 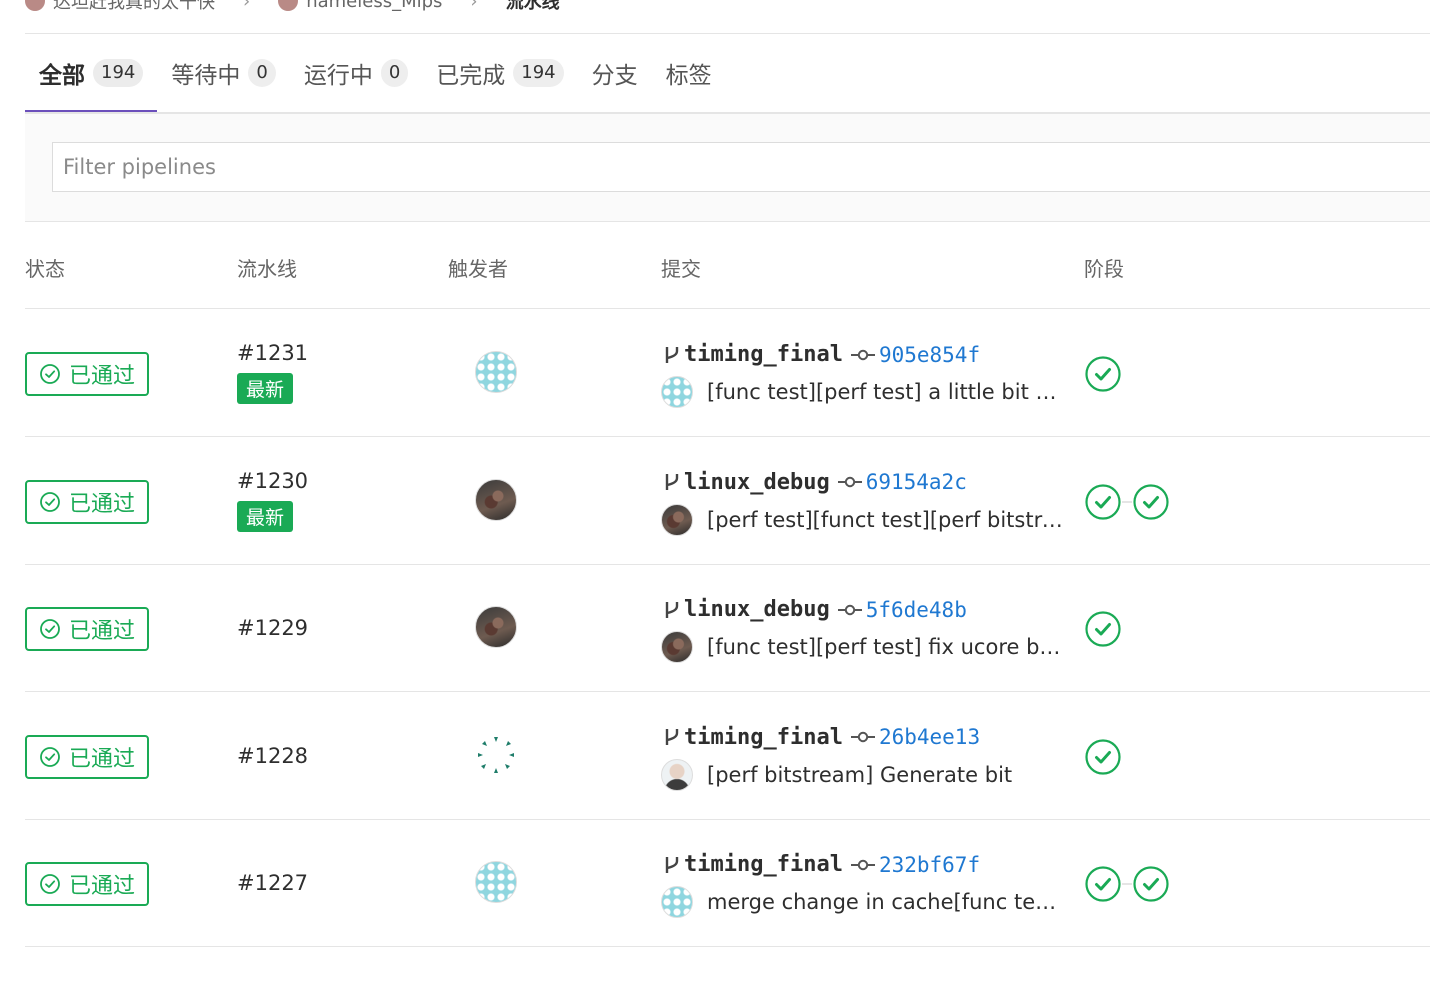 I want to click on commit-ref: linux_debug 5f6de48b, so click(x=814, y=609).